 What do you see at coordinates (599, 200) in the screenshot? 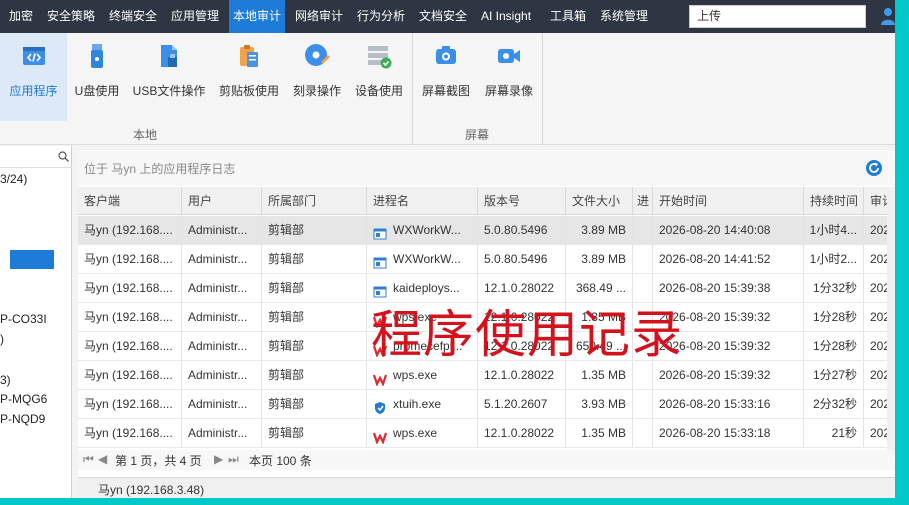
I see `column-header-file-size: 文件大小` at bounding box center [599, 200].